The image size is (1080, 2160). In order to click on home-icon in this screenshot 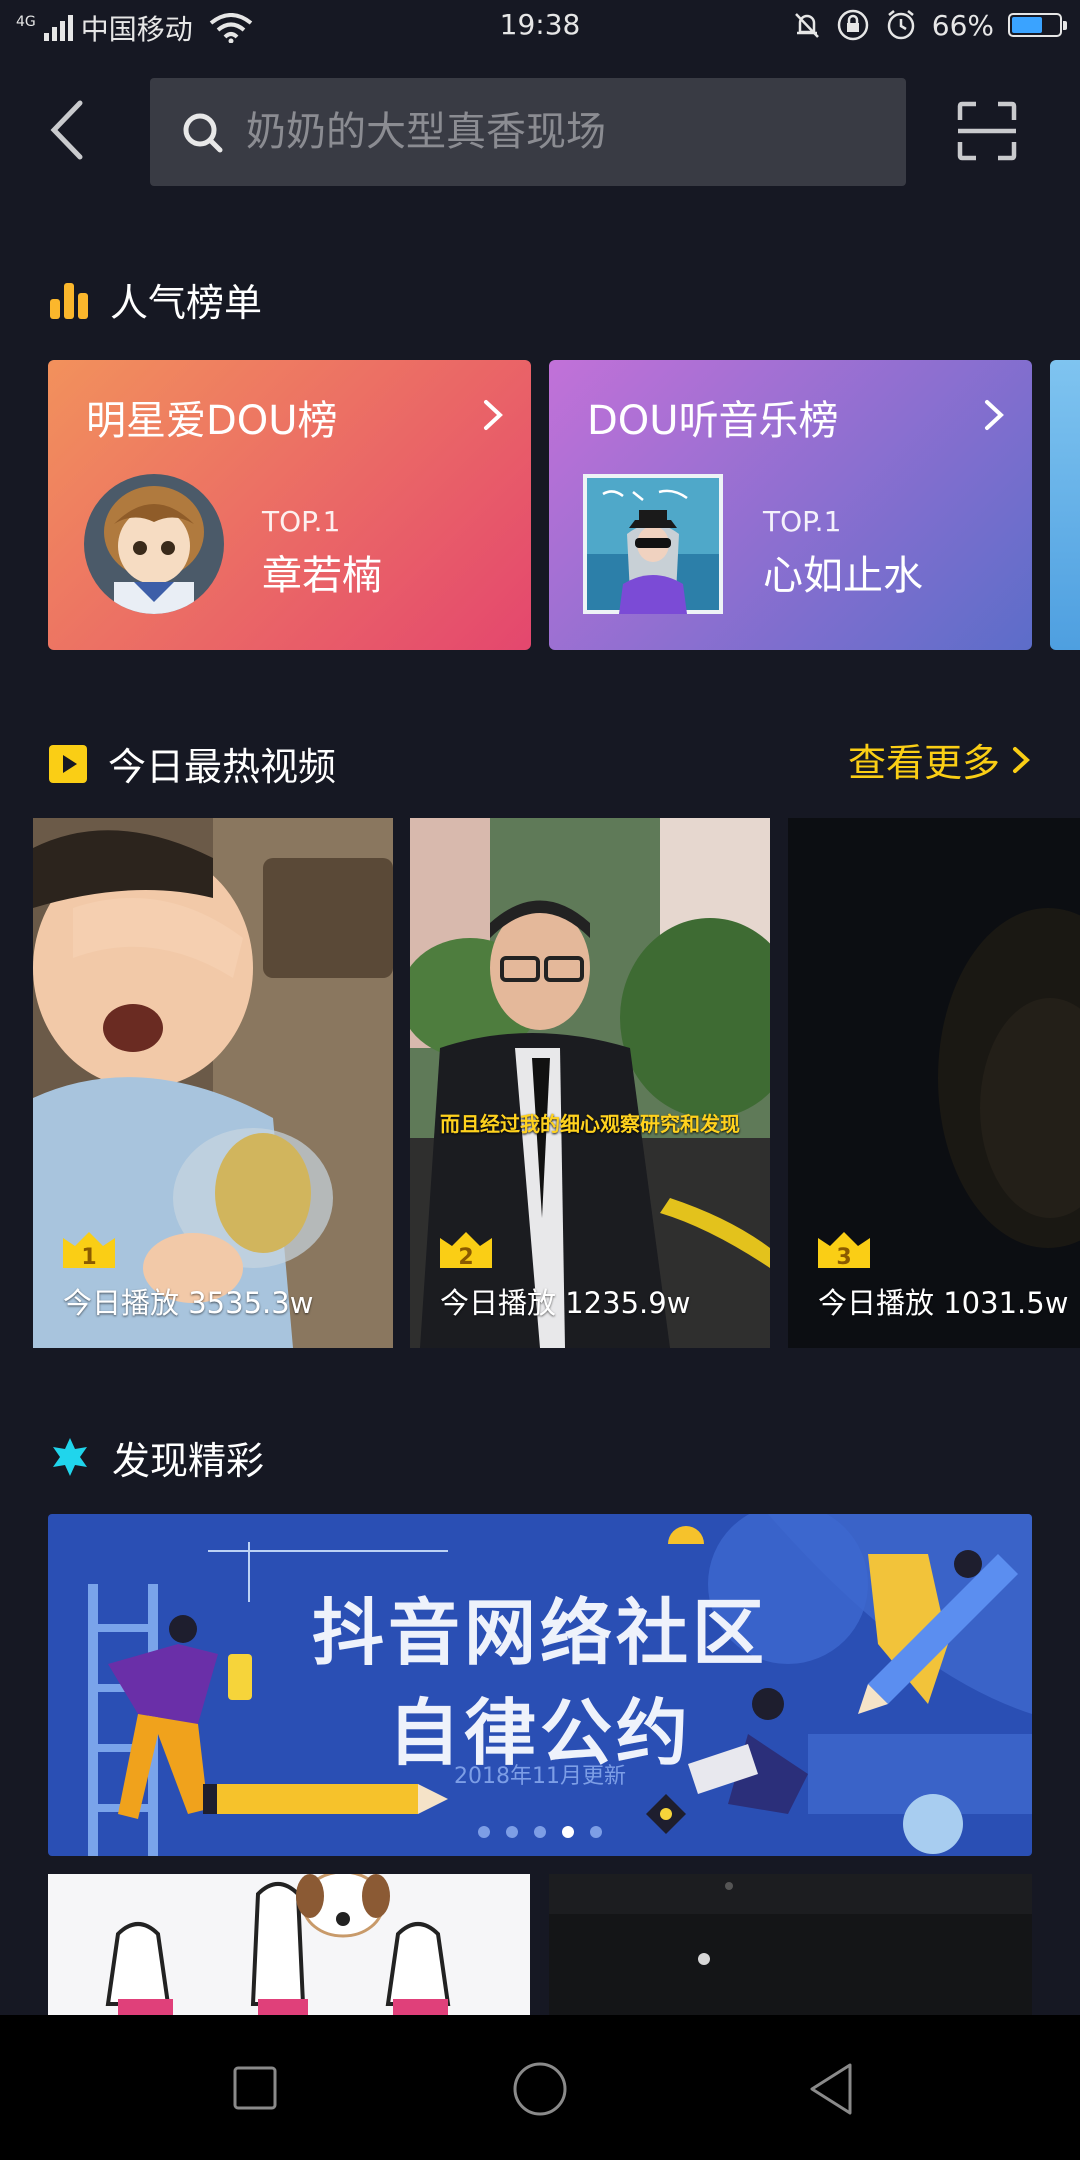, I will do `click(540, 2089)`.